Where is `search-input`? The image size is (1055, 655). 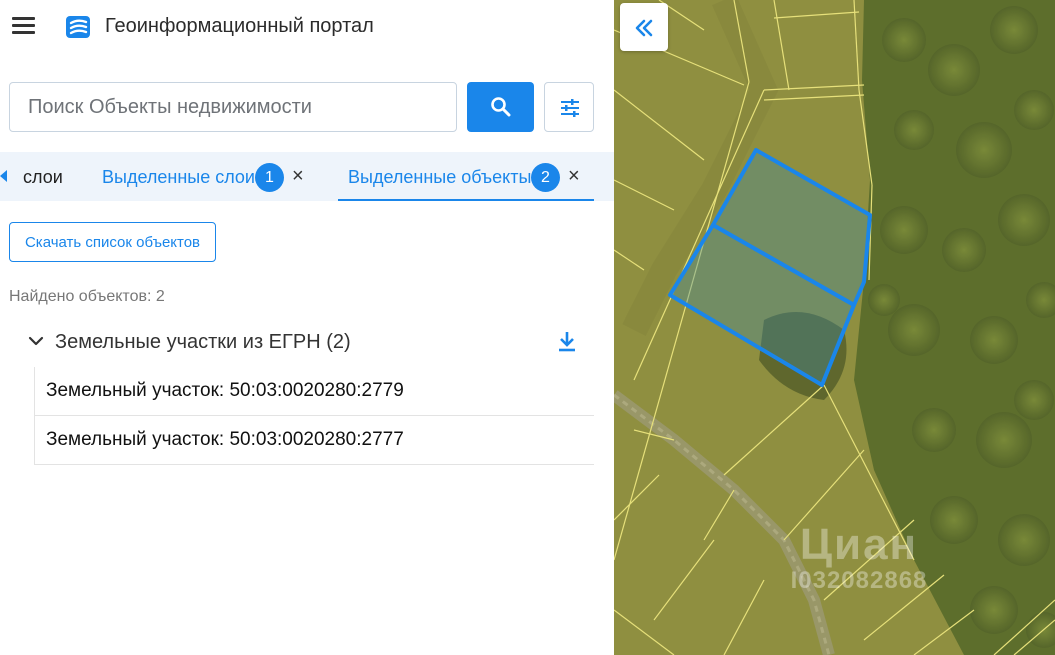 search-input is located at coordinates (233, 107).